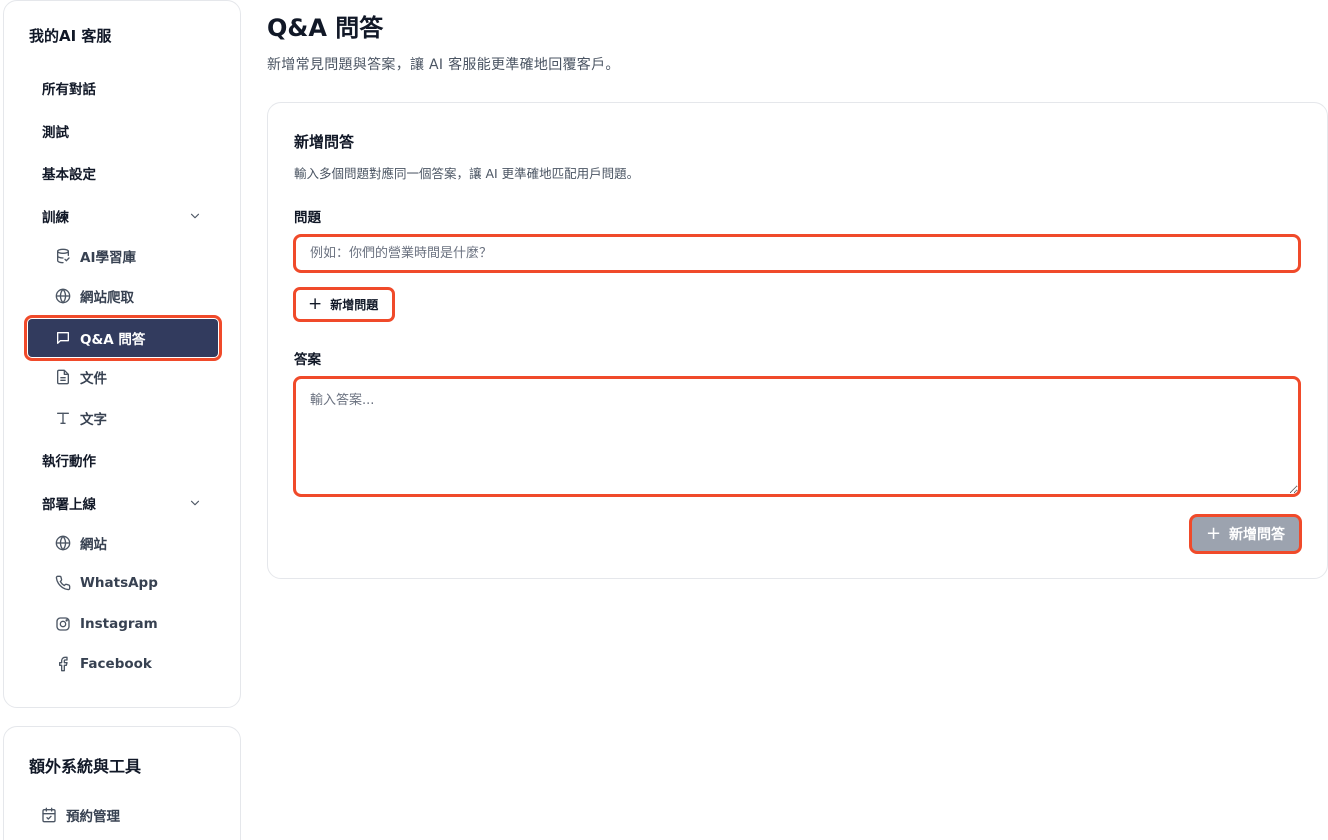 The height and width of the screenshot is (840, 1328). I want to click on sidebar-title: 我的AI 客服, so click(70, 36).